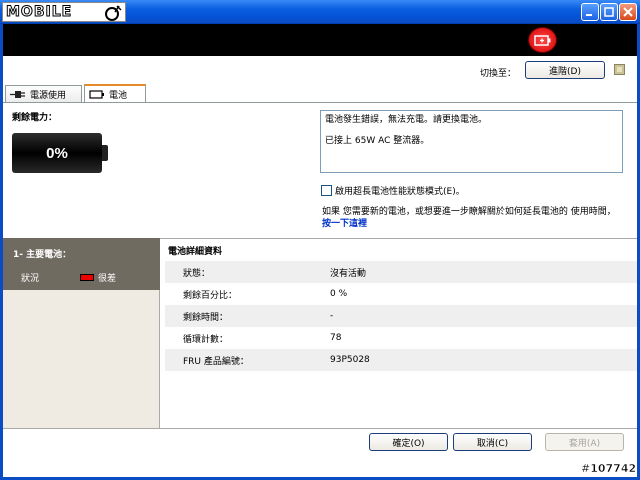 This screenshot has width=640, height=480. I want to click on plug-icon, so click(17, 94).